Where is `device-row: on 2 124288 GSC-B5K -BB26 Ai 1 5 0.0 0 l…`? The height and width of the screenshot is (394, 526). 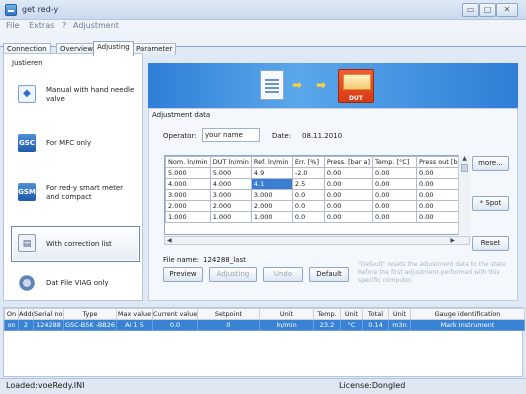
device-row: on 2 124288 GSC-B5K -BB26 Ai 1 5 0.0 0 l… is located at coordinates (264, 325).